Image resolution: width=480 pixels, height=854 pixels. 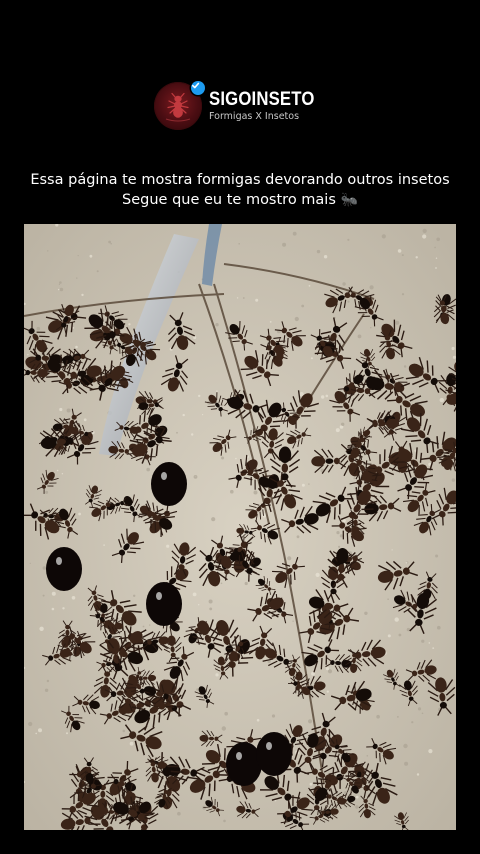 What do you see at coordinates (254, 117) in the screenshot?
I see `profile-subtitle: Formigas X Insetos` at bounding box center [254, 117].